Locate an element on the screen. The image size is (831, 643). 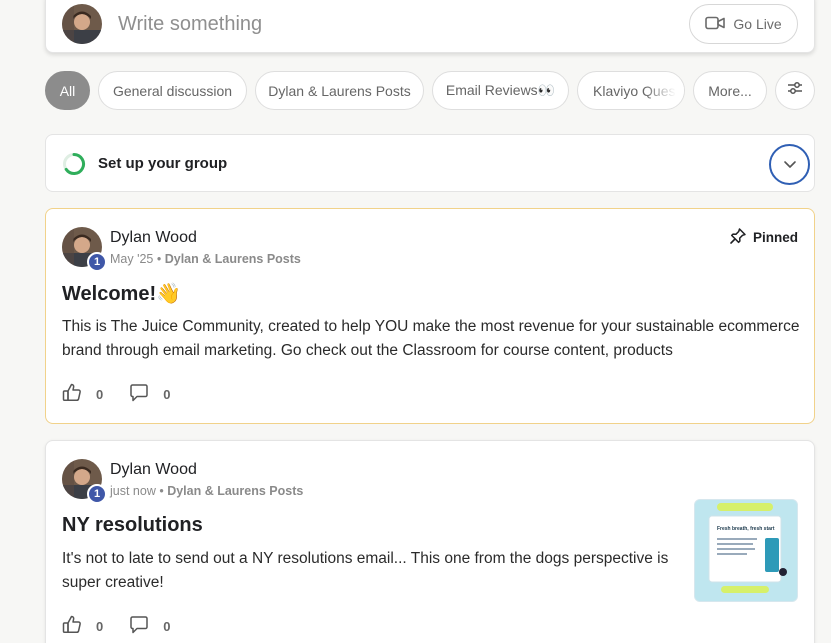
post-time: just now is located at coordinates (133, 491).